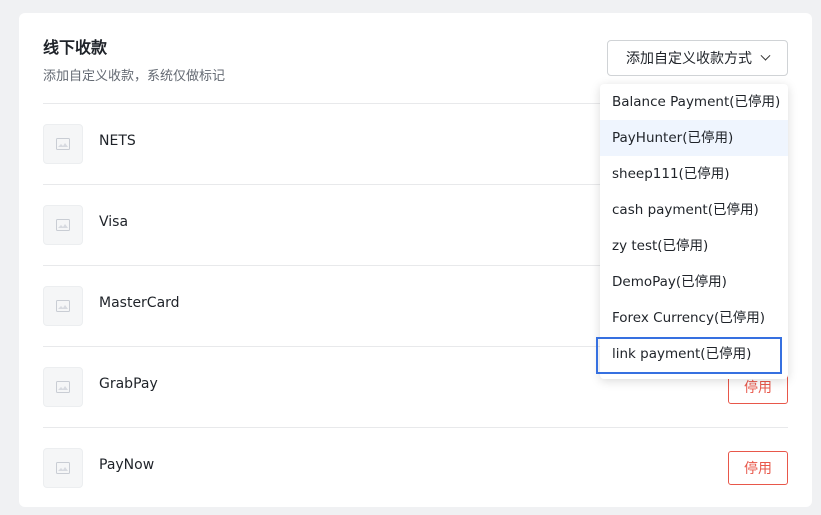 The height and width of the screenshot is (515, 821). What do you see at coordinates (694, 354) in the screenshot?
I see `dropdown-item: link payment(已停用)` at bounding box center [694, 354].